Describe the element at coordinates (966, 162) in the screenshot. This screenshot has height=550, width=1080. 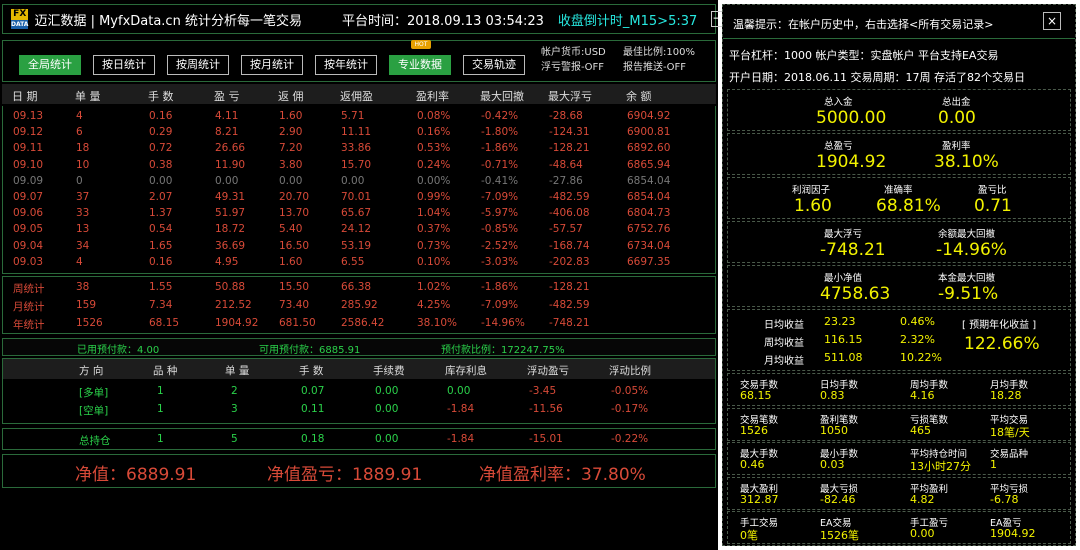
I see `profit-rate-value: 38.10%` at that location.